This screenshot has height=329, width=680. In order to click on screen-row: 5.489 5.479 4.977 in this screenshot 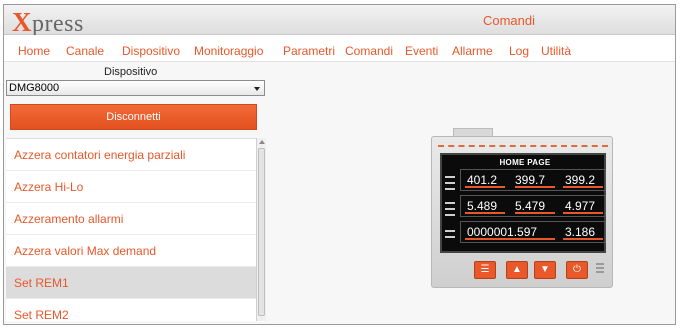, I will do `click(533, 206)`.